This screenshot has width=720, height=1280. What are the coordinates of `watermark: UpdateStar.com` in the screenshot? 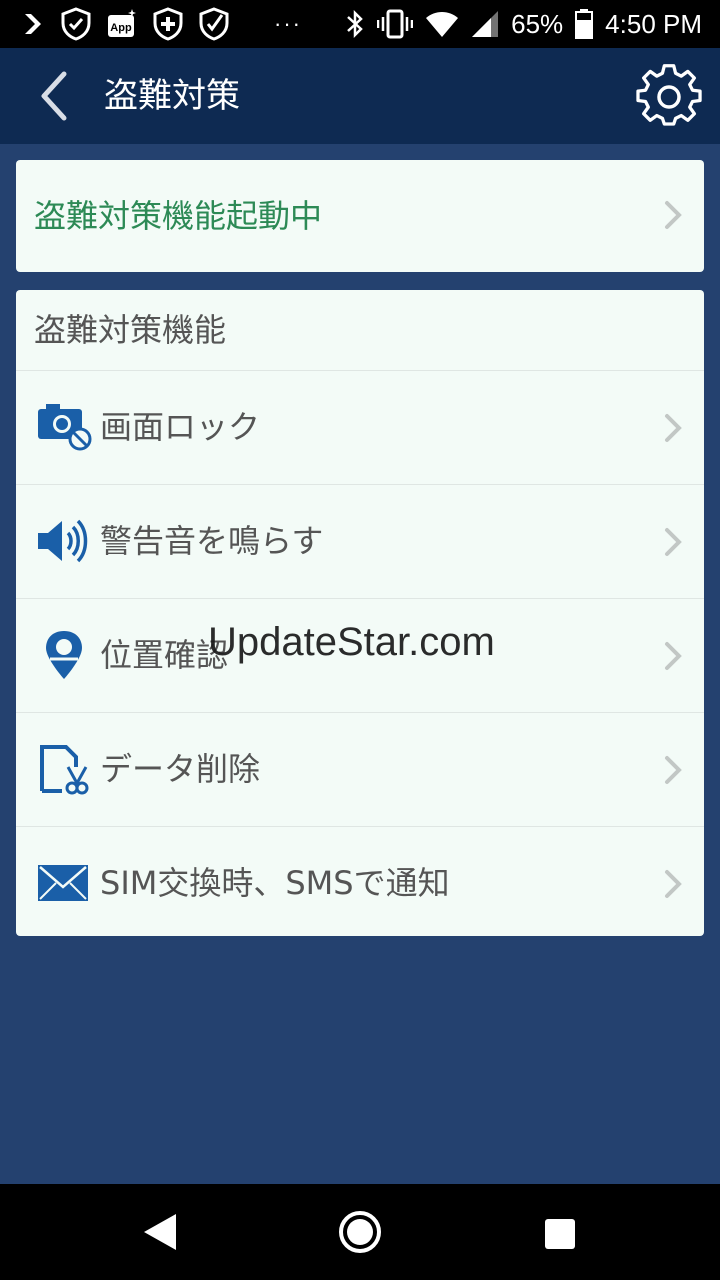 It's located at (351, 642).